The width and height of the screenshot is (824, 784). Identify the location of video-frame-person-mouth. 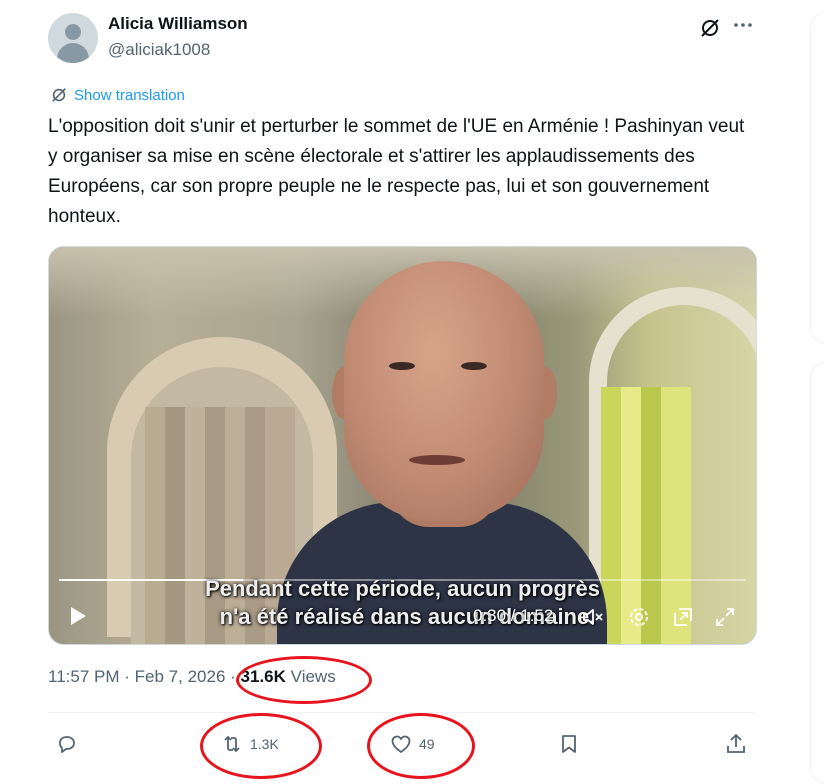
(437, 460).